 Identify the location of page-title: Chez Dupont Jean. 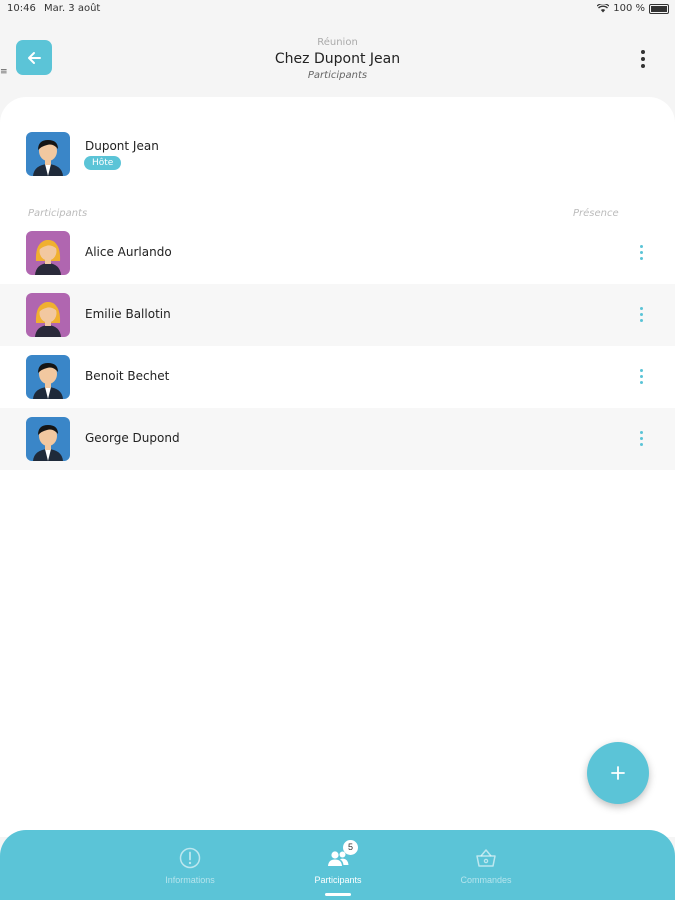
(337, 59).